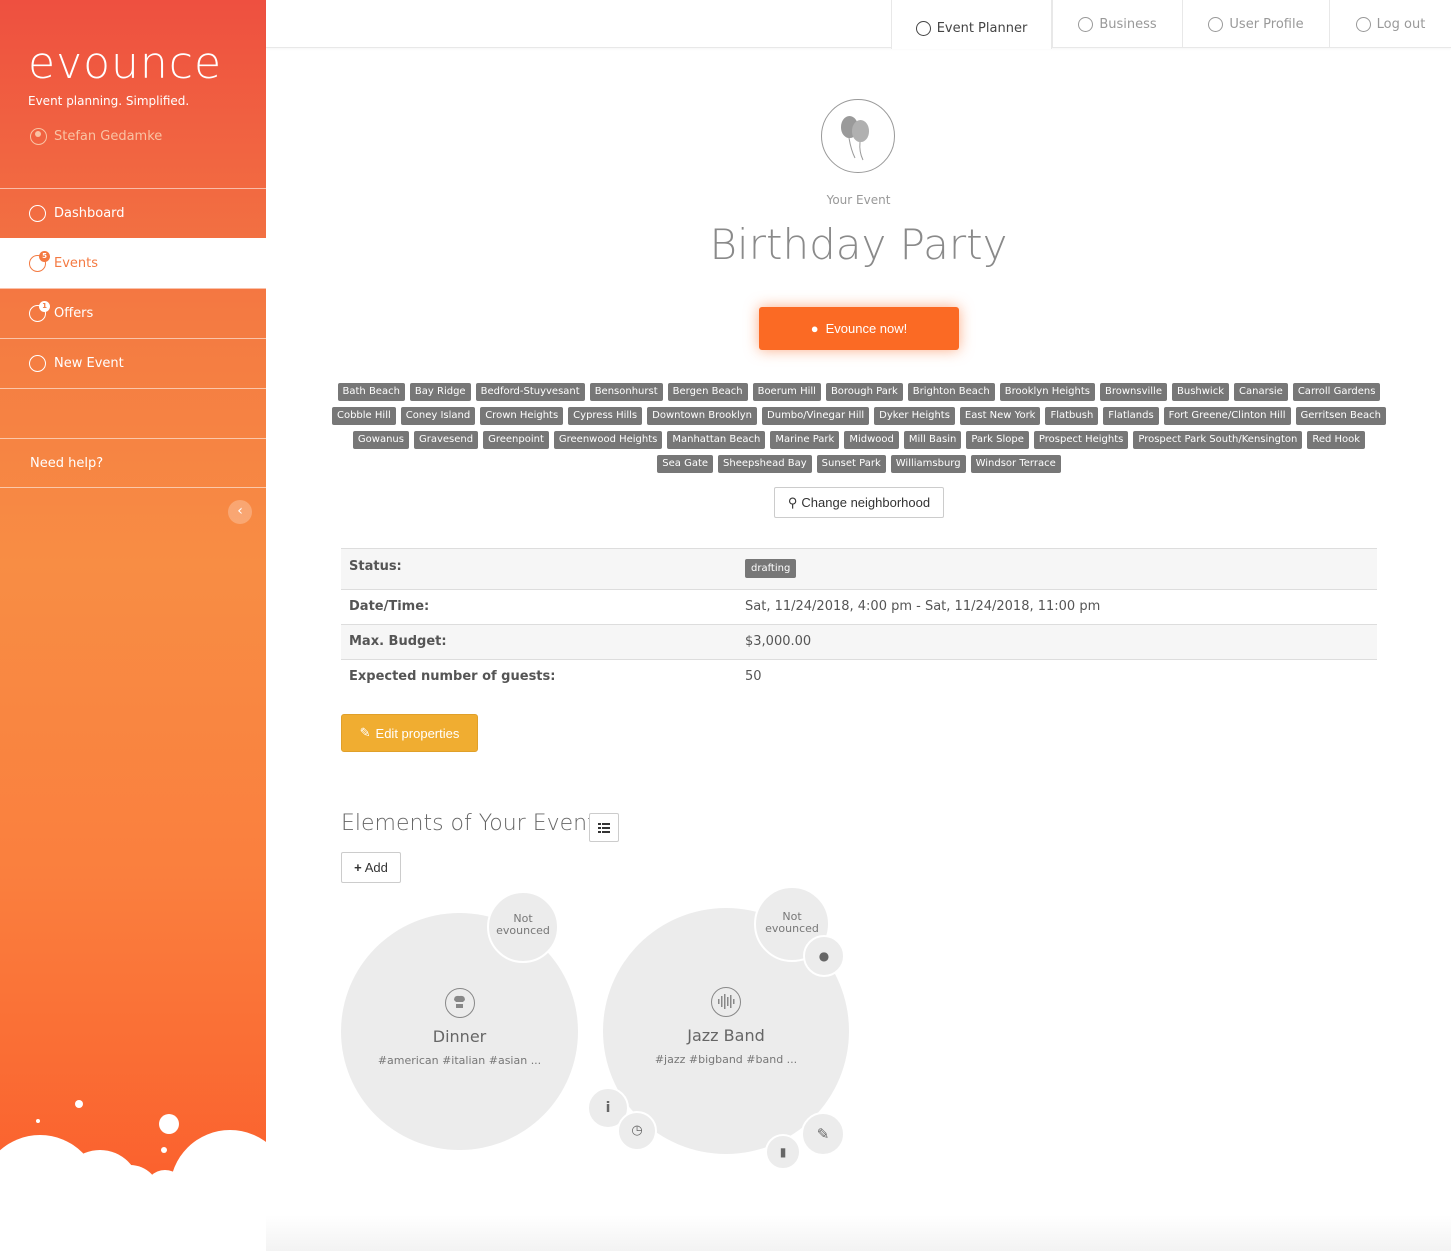  I want to click on neighborhood-tag: Gerritsen Beach, so click(1341, 416).